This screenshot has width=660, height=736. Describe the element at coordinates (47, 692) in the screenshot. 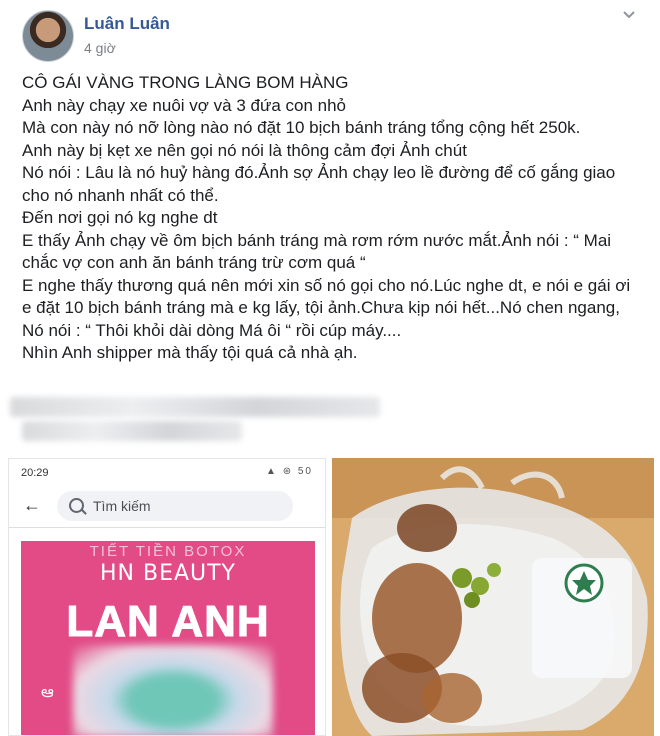

I see `decoration-icon: ఆ` at that location.